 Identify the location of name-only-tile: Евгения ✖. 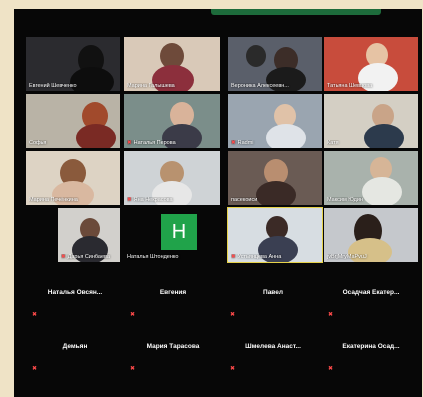
(173, 300).